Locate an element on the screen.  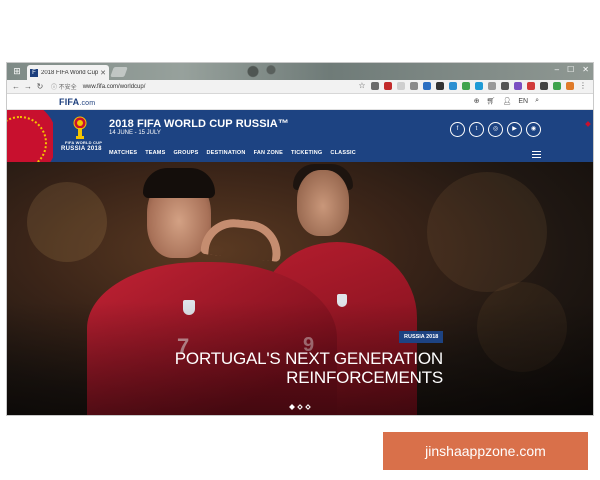
browser-tab-active: F 2018 FIFA World Cup R ✕ is located at coordinates (68, 72).